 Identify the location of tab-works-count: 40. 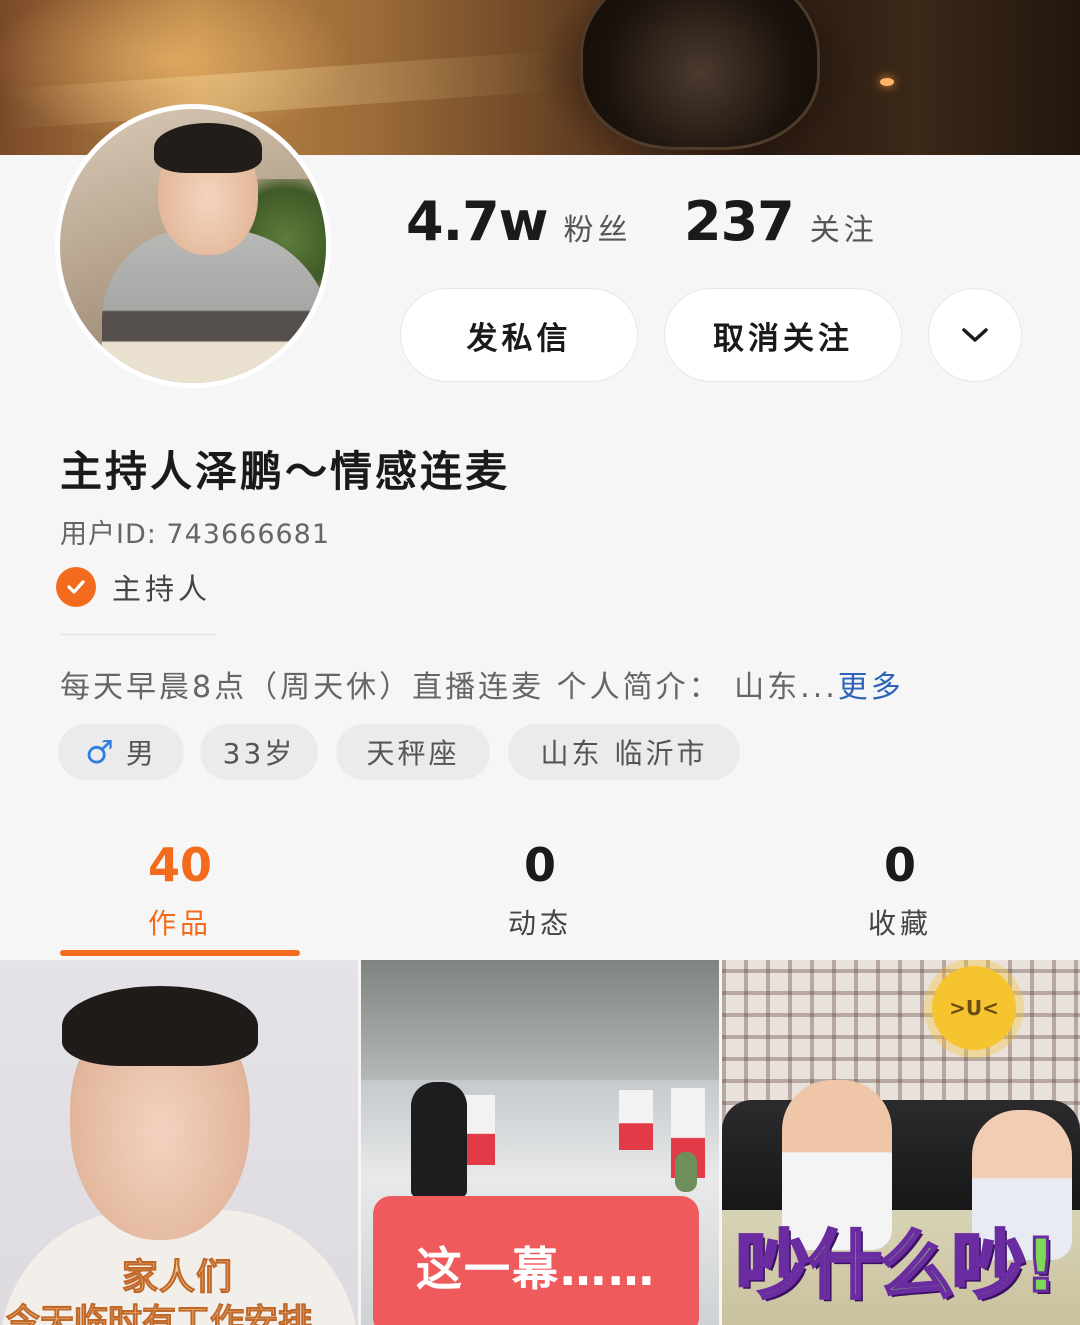
(179, 865).